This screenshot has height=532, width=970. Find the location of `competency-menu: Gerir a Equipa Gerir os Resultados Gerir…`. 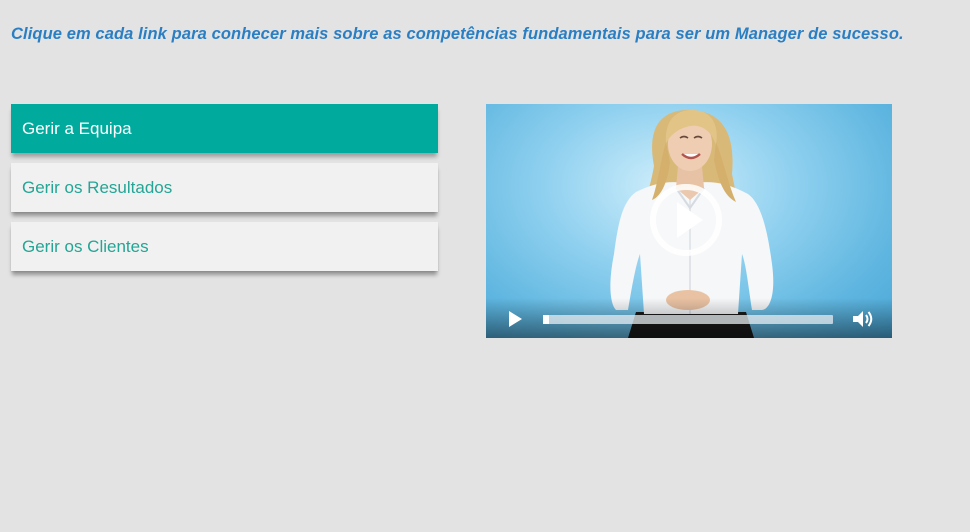

competency-menu: Gerir a Equipa Gerir os Resultados Gerir… is located at coordinates (224, 192).